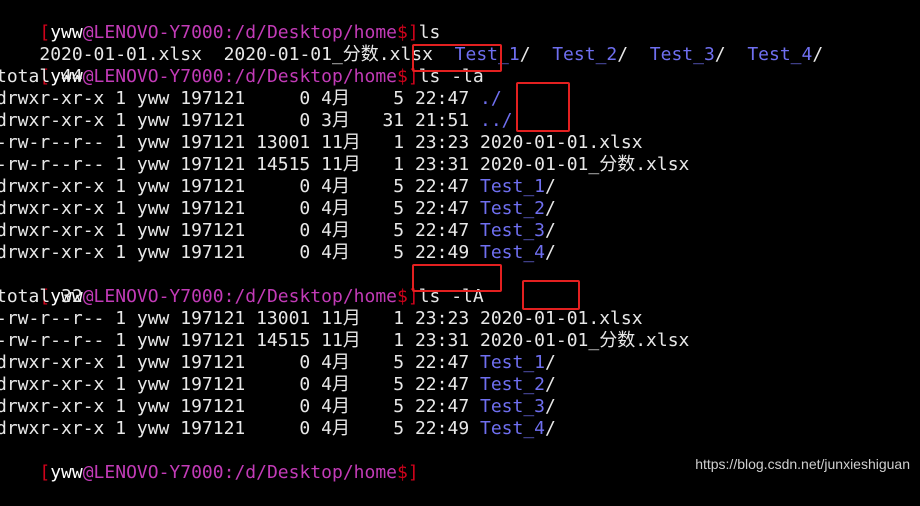  Describe the element at coordinates (240, 120) in the screenshot. I see `row-meta: drwxr-xr-x 1 yww 197121 0 3月 31 21:51` at that location.